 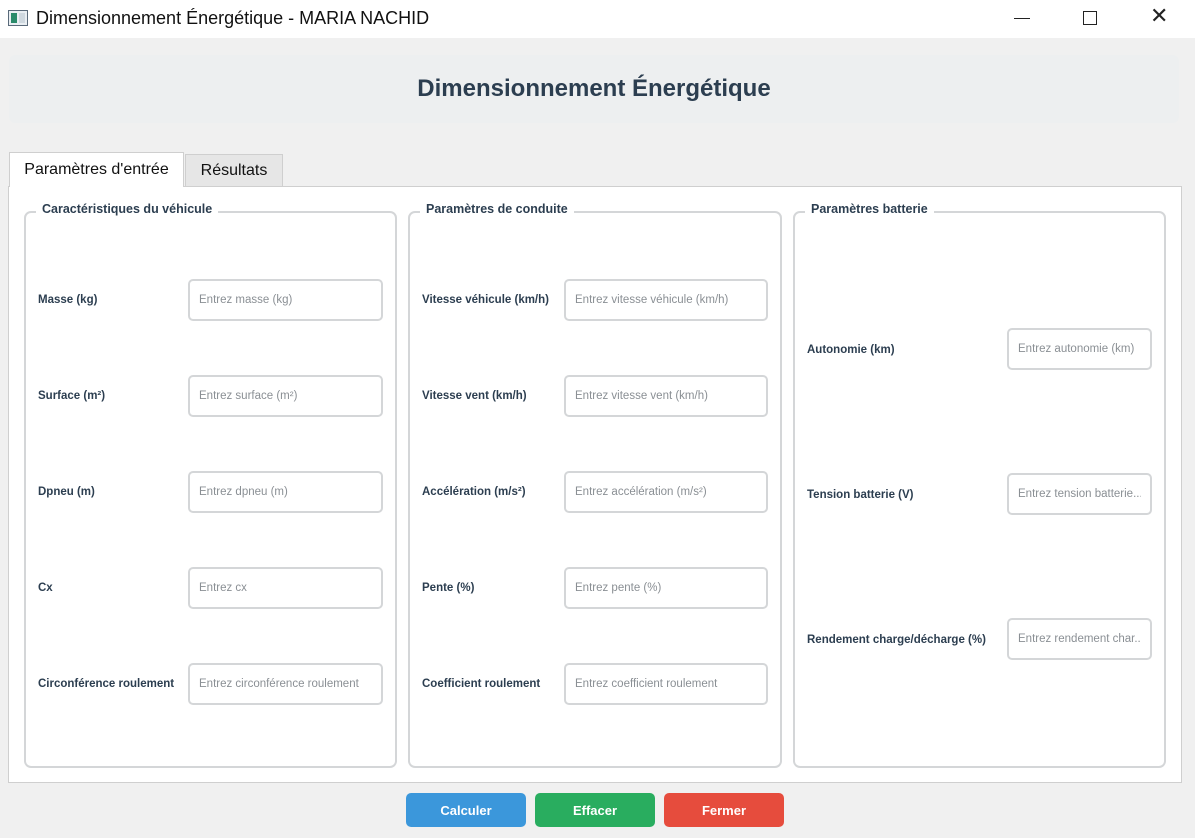 What do you see at coordinates (285, 396) in the screenshot?
I see `surface-input` at bounding box center [285, 396].